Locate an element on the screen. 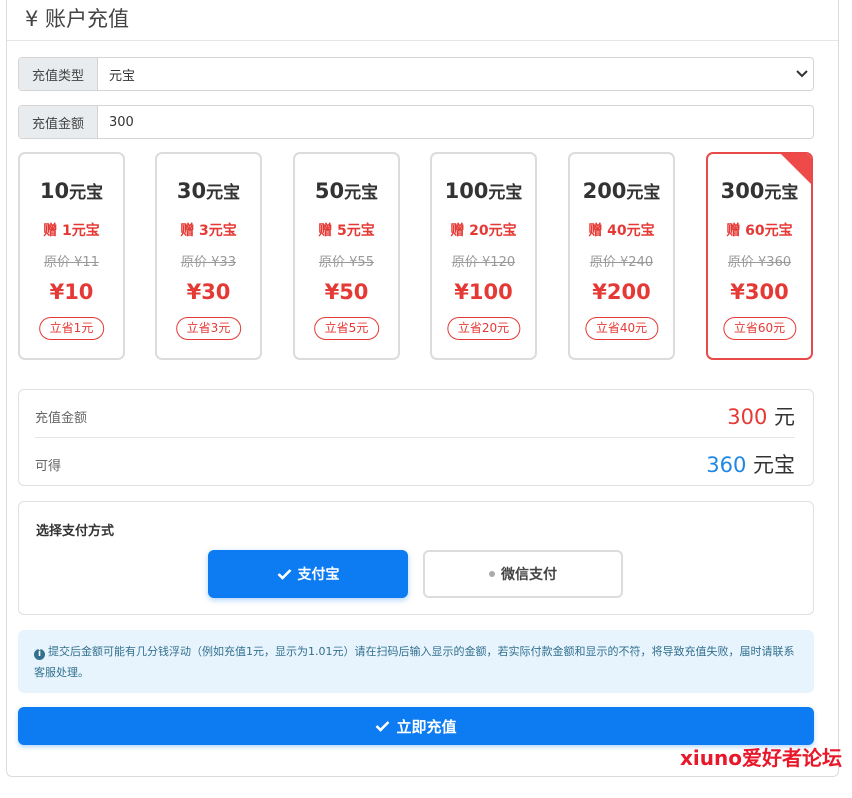 The image size is (852, 798). package-original-price: 原价 ¥55 is located at coordinates (346, 262).